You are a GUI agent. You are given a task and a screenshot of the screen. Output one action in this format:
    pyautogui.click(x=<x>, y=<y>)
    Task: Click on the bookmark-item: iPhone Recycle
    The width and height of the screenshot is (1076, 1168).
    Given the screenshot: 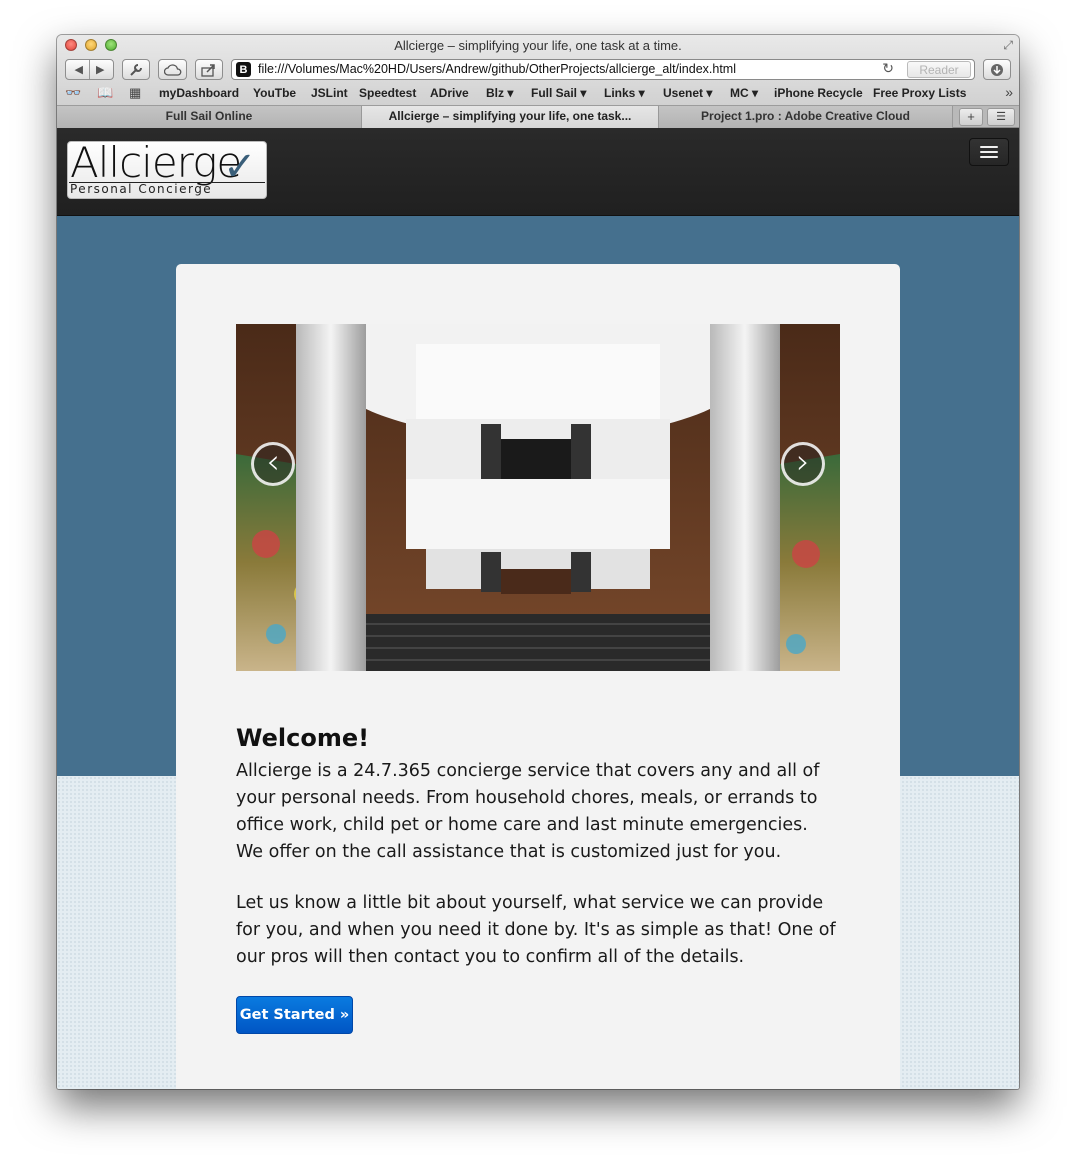 What is the action you would take?
    pyautogui.click(x=818, y=93)
    